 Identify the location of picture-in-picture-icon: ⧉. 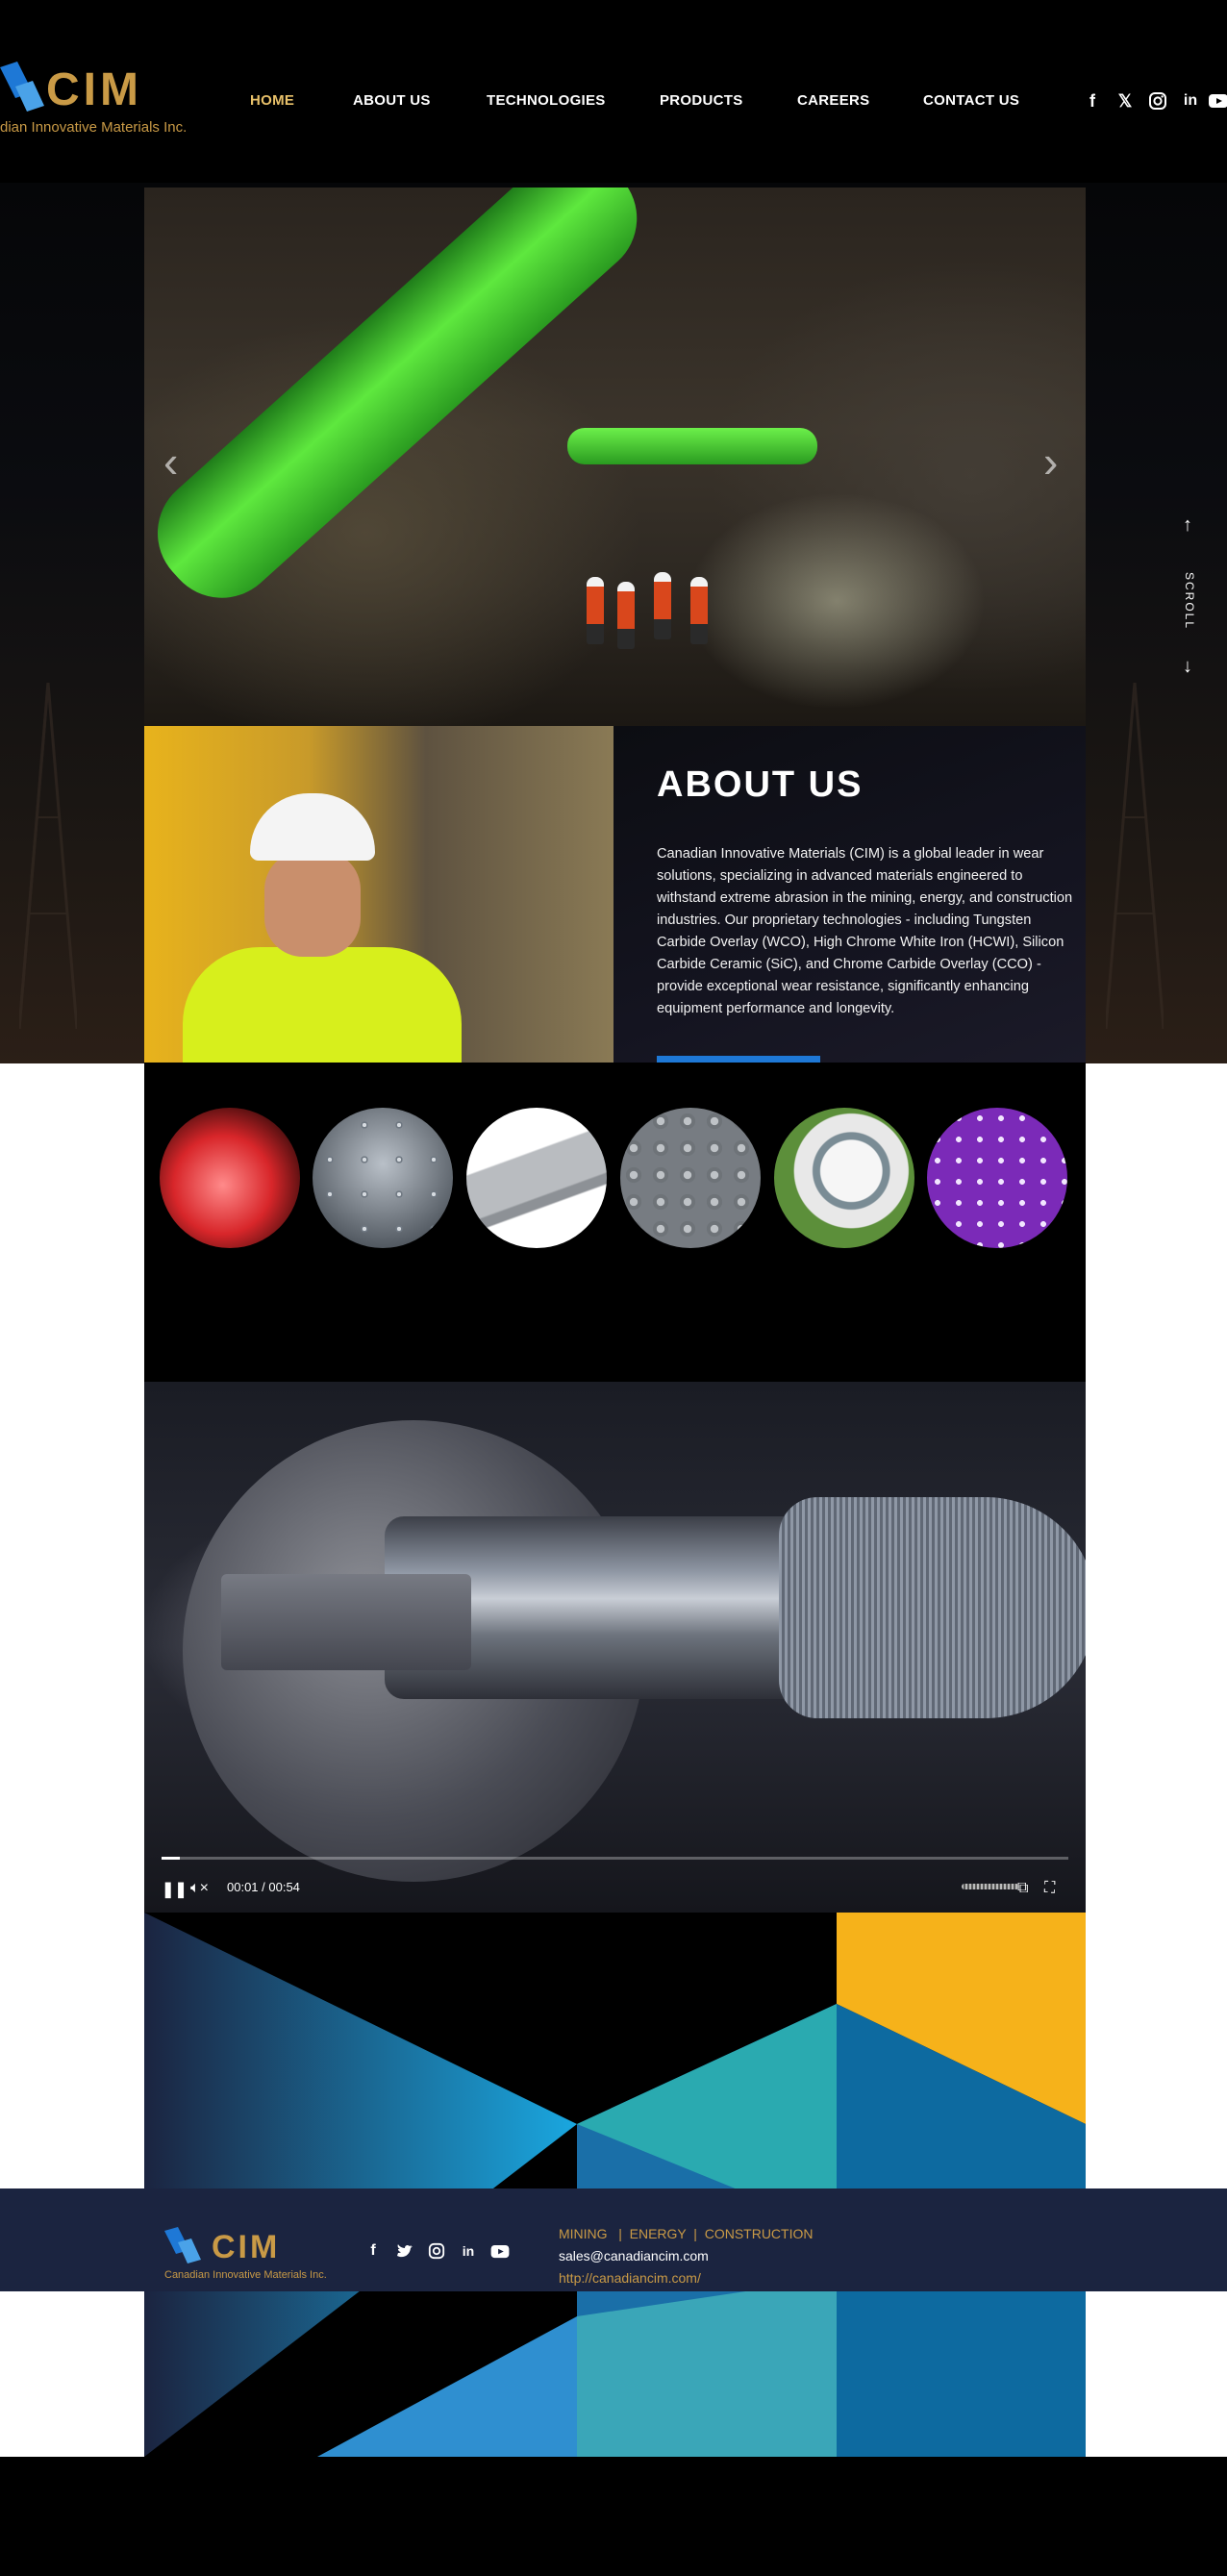
(1022, 1888).